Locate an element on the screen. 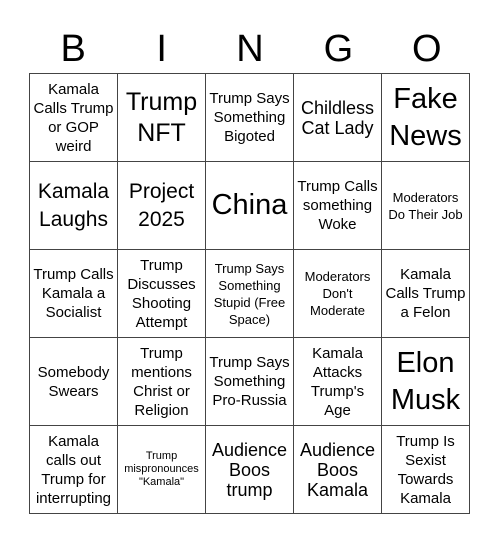 This screenshot has width=500, height=544. bingo-cell: Kamala Calls Trump or GOP weird is located at coordinates (74, 118).